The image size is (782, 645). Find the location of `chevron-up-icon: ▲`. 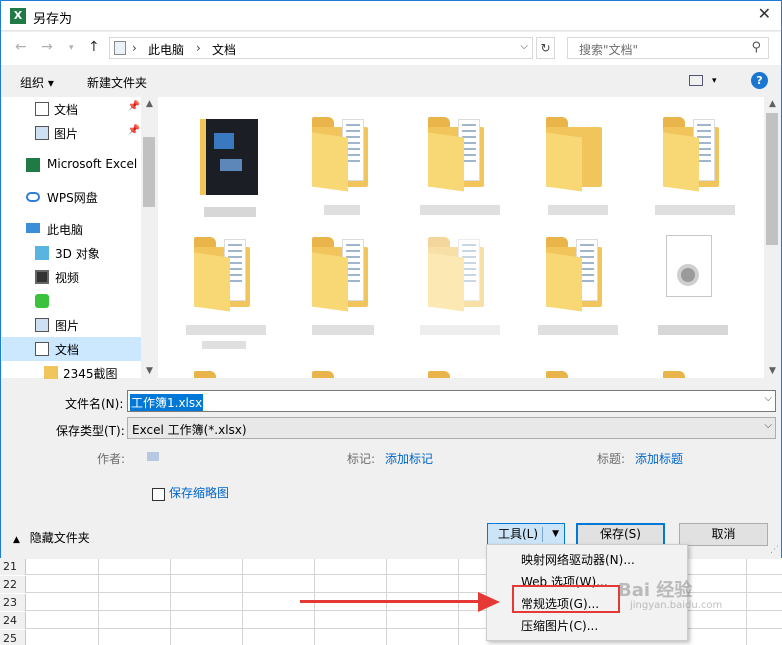

chevron-up-icon: ▲ is located at coordinates (16, 540).